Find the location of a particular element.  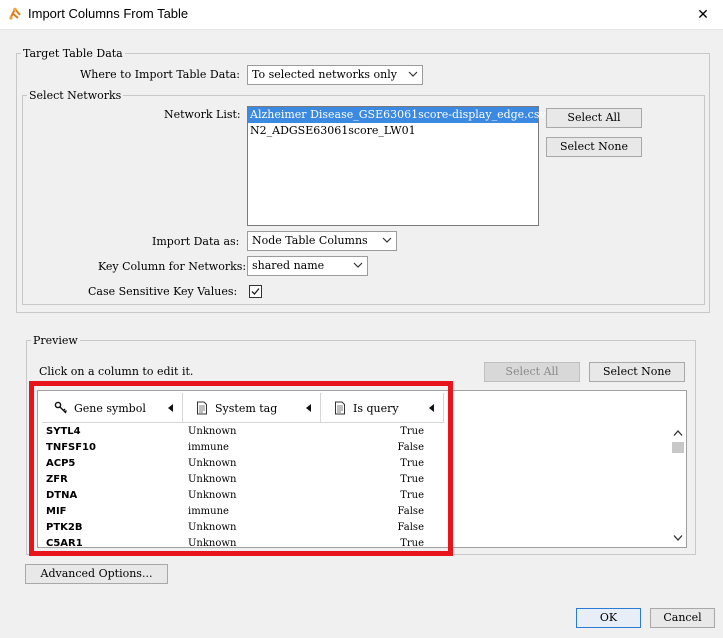

ok-button: OK is located at coordinates (608, 618).